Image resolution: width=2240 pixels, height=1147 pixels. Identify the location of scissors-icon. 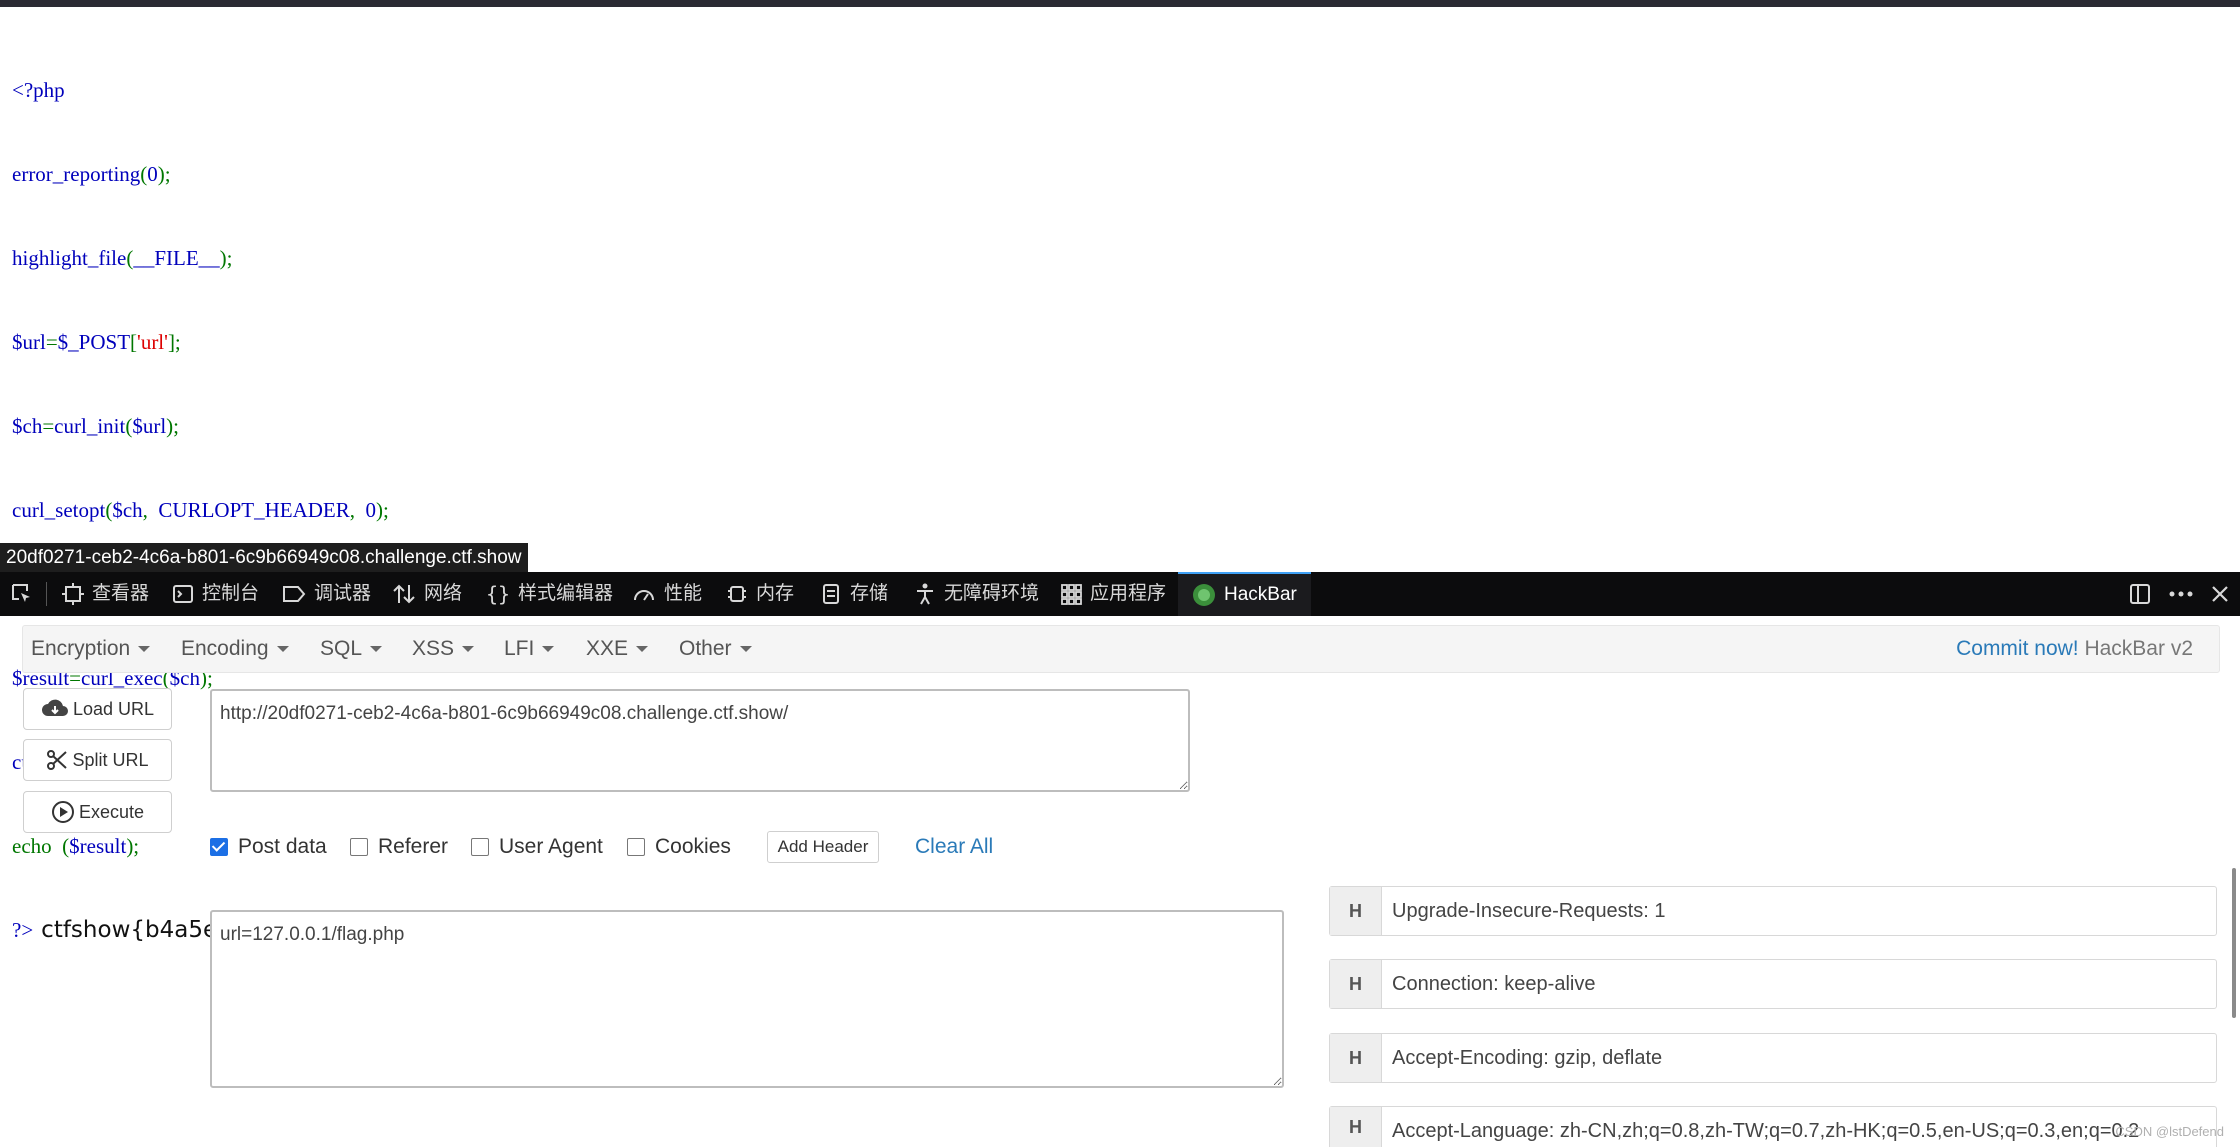
(57, 760).